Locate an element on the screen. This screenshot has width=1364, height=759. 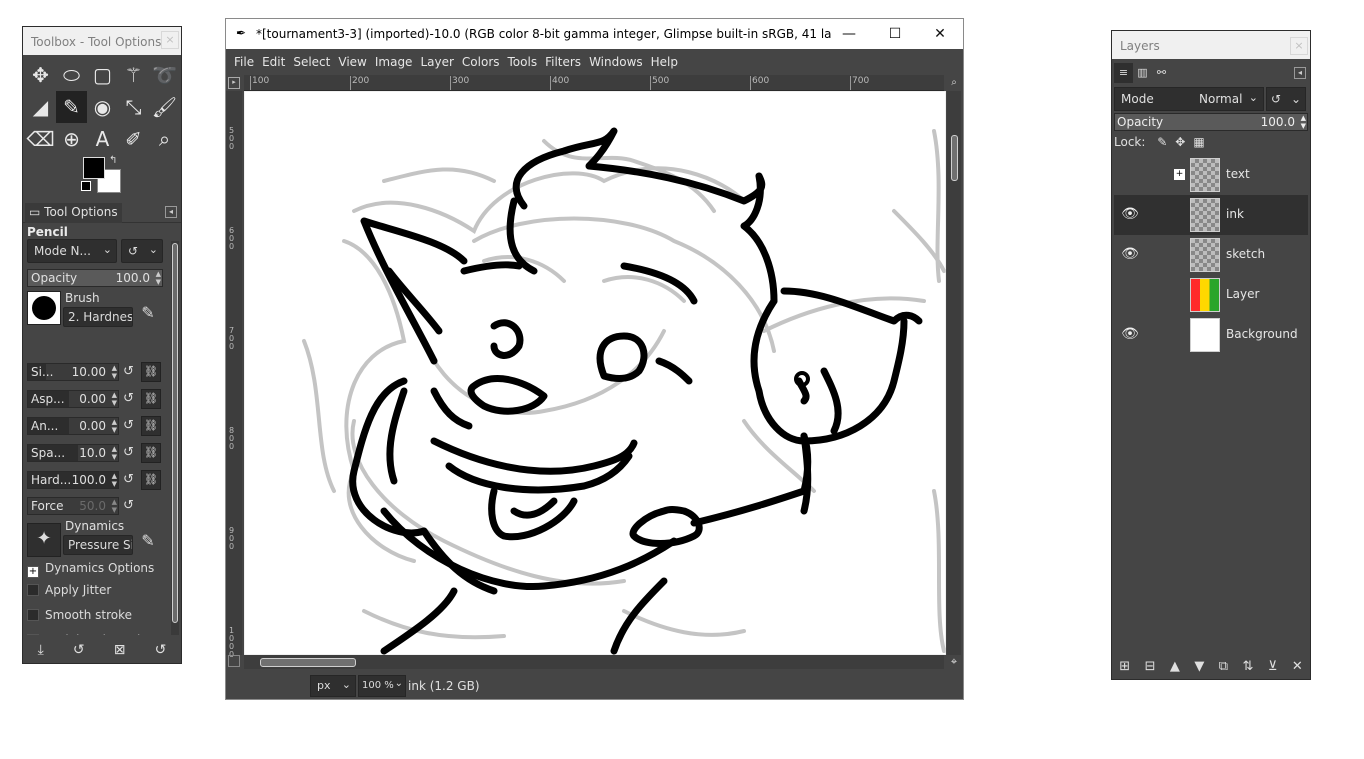
dynamics-field: Pressure Si is located at coordinates (98, 545).